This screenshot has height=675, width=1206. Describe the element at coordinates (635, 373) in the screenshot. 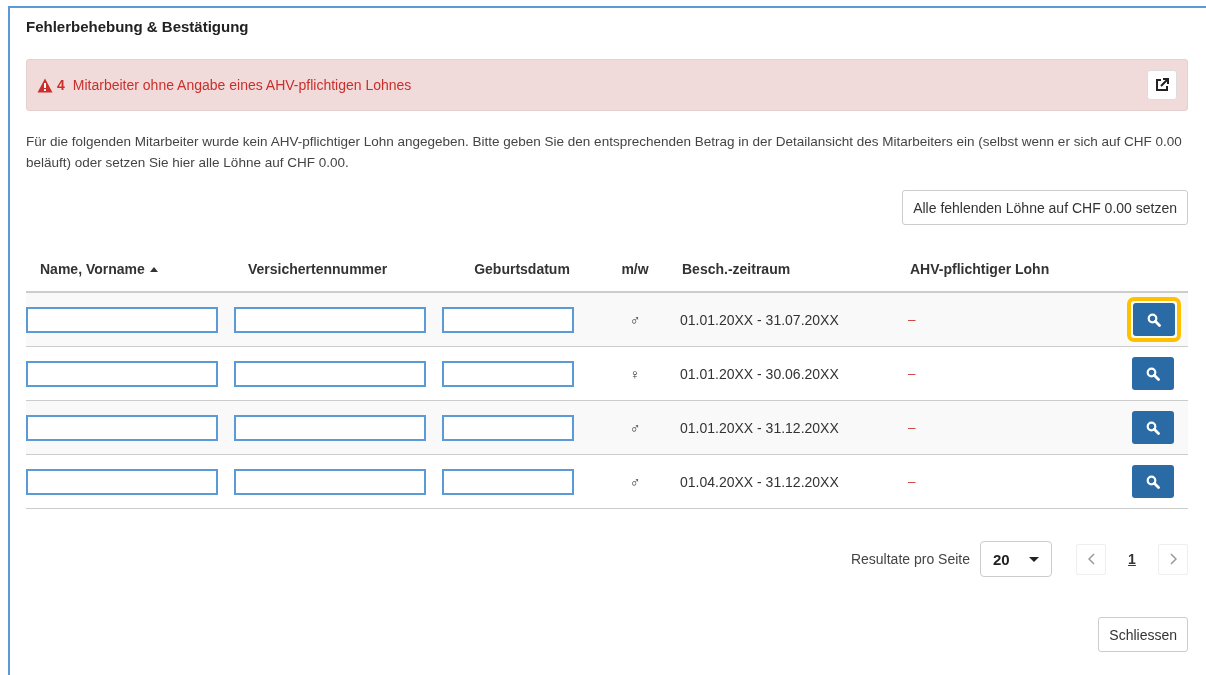

I see `gender-symbol: ♀` at that location.